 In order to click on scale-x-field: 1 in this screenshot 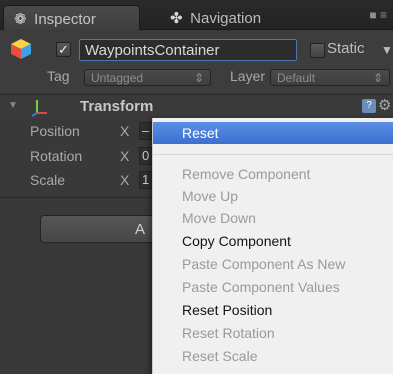, I will do `click(146, 180)`.